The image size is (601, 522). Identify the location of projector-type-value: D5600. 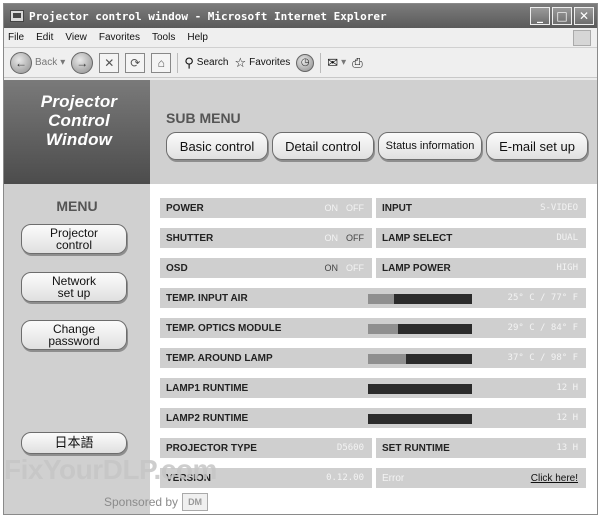
(350, 448).